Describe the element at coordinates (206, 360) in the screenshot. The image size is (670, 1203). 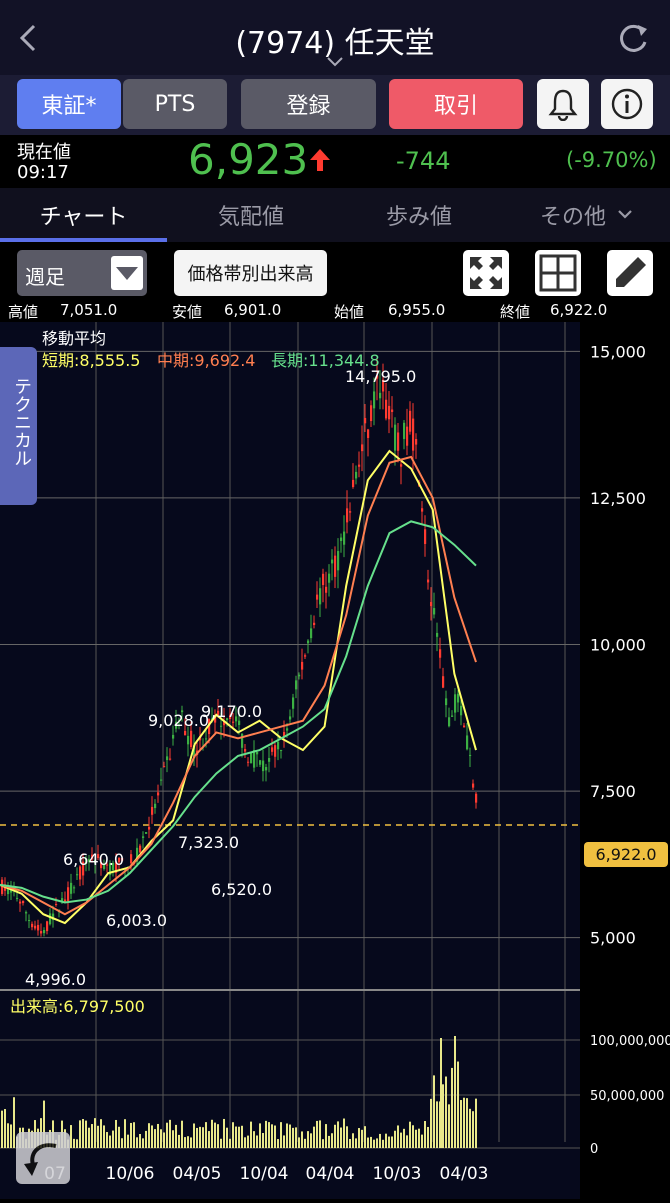
I see `ma-mid: 中期:9,692.4` at that location.